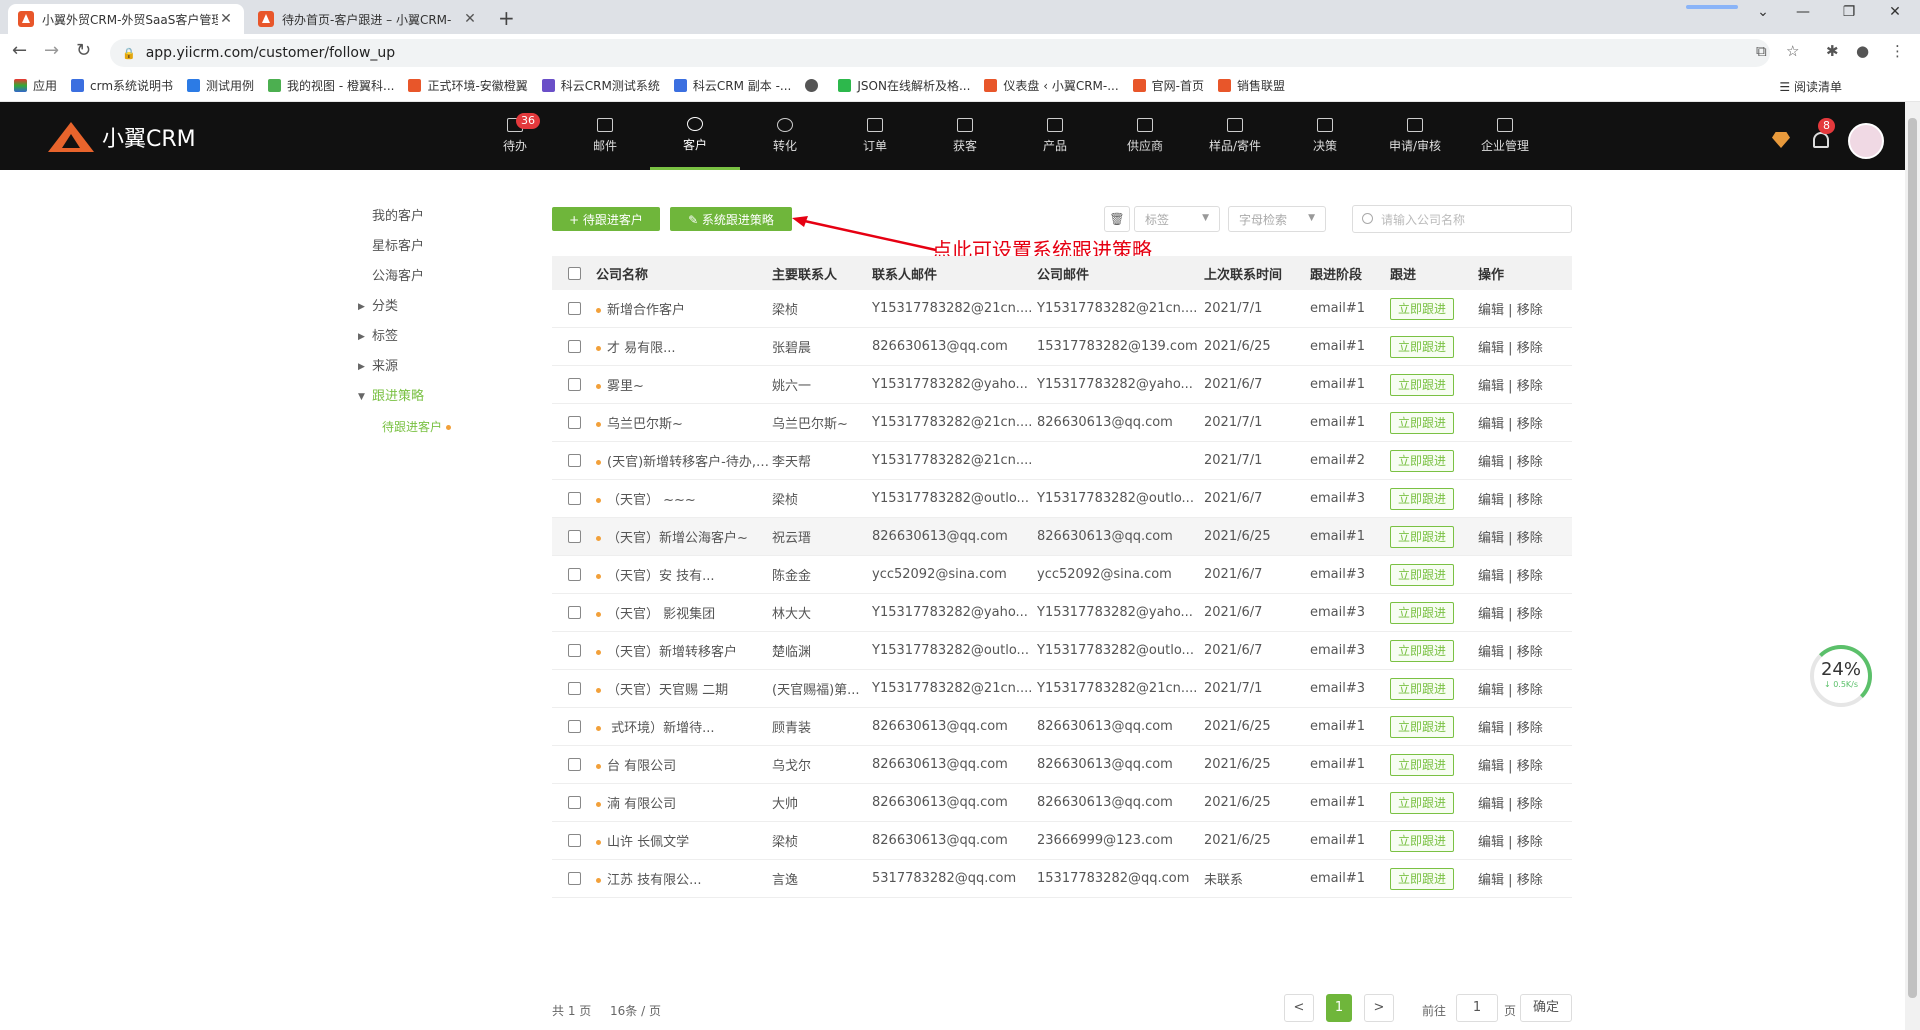 This screenshot has width=1920, height=1030. What do you see at coordinates (682, 612) in the screenshot?
I see `company-name: （天官） 影视集团` at bounding box center [682, 612].